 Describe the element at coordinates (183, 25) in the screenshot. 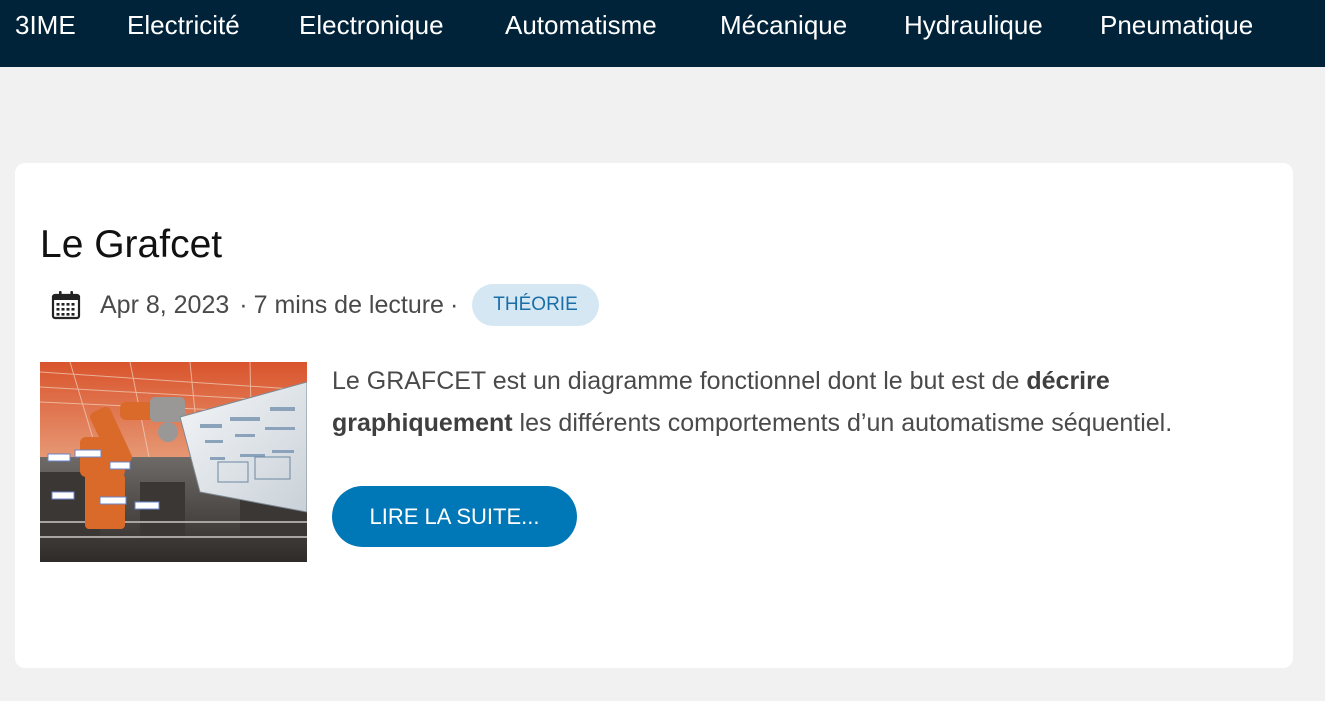

I see `nav-item-electricite: Electricité` at that location.